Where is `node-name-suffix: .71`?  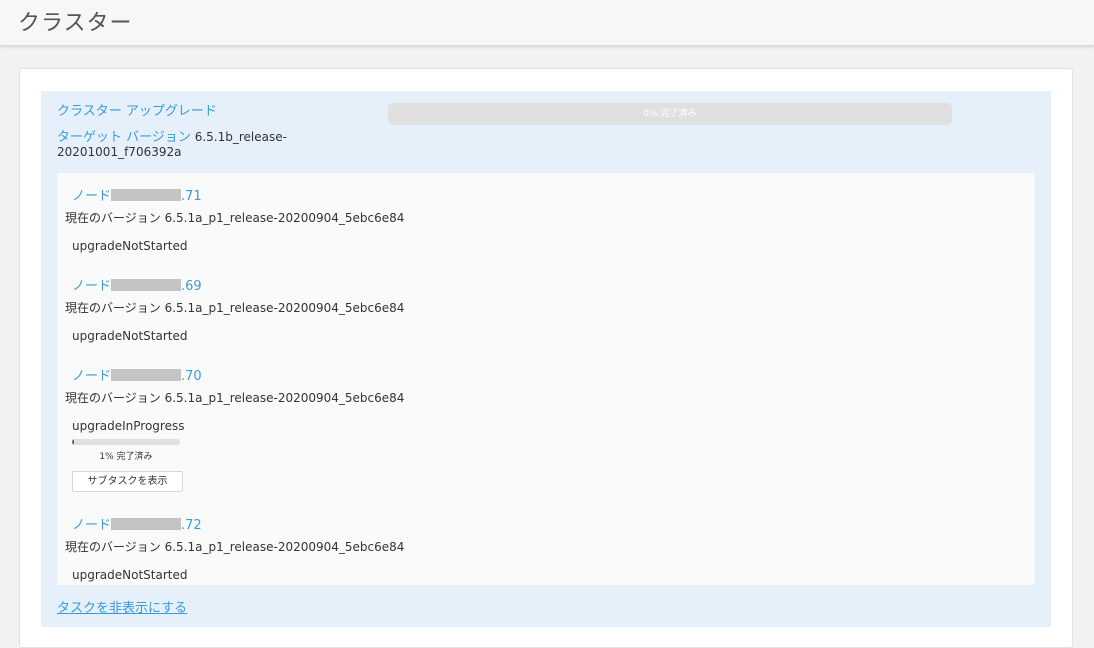
node-name-suffix: .71 is located at coordinates (191, 196).